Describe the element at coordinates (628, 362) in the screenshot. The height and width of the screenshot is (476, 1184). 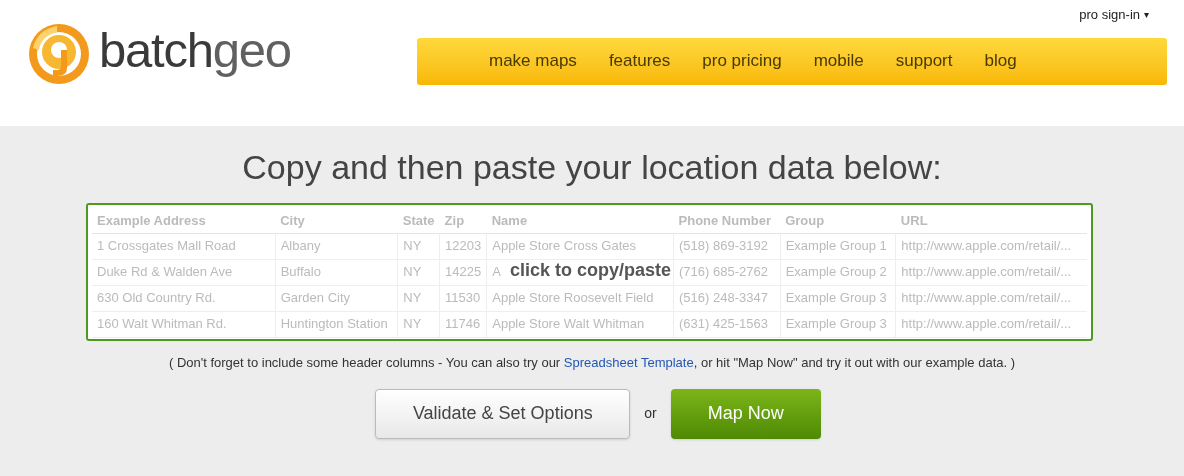
I see `spreadsheet-template-link: Spreadsheet Template` at that location.